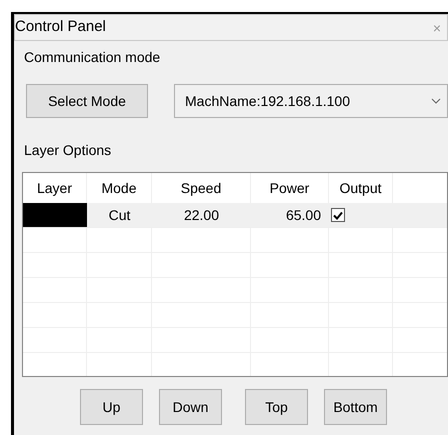  What do you see at coordinates (55, 215) in the screenshot?
I see `layer-color-swatch` at bounding box center [55, 215].